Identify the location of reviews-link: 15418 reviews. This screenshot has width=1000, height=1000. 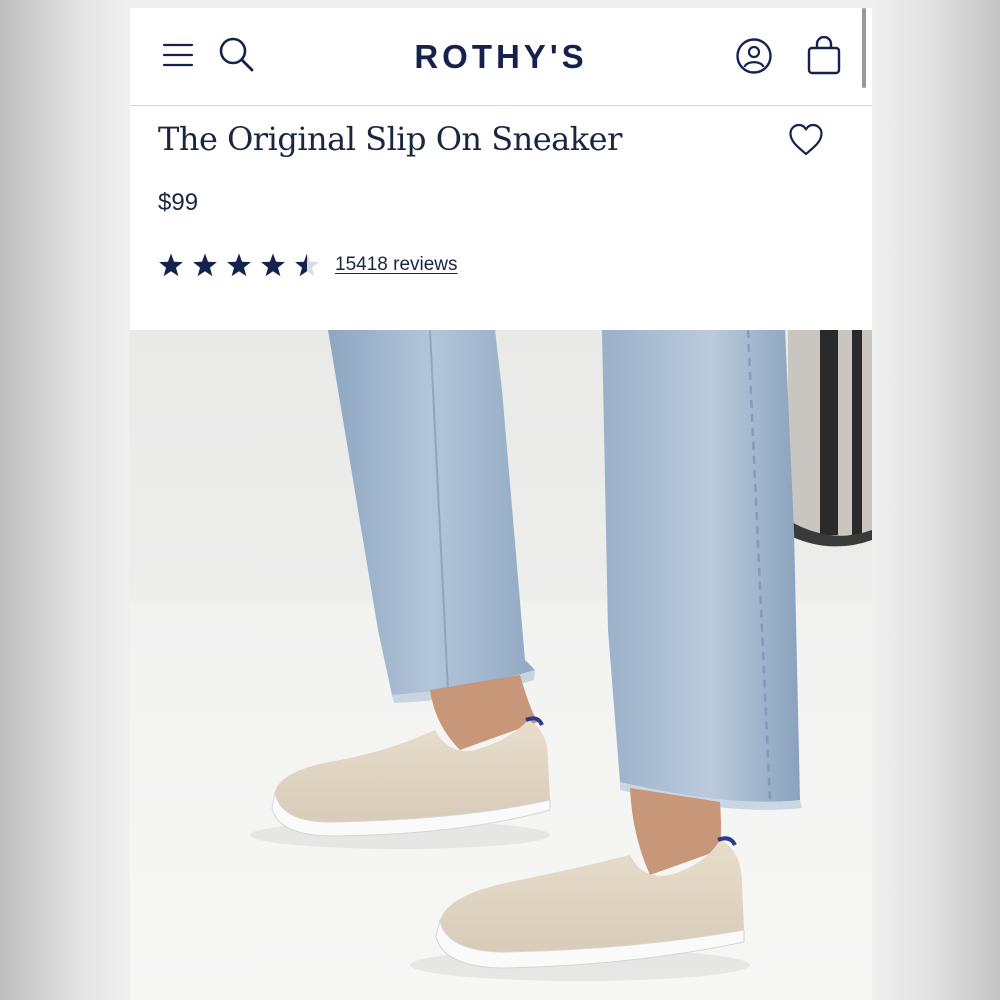
(396, 265).